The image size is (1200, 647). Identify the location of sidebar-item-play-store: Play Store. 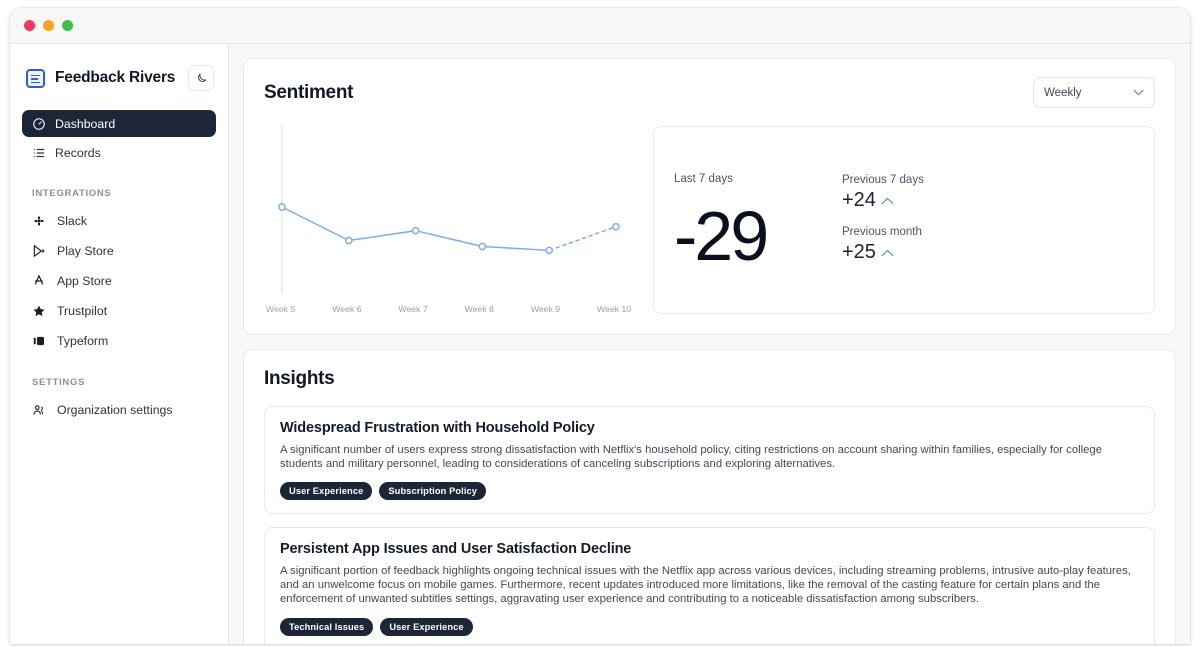
(119, 251).